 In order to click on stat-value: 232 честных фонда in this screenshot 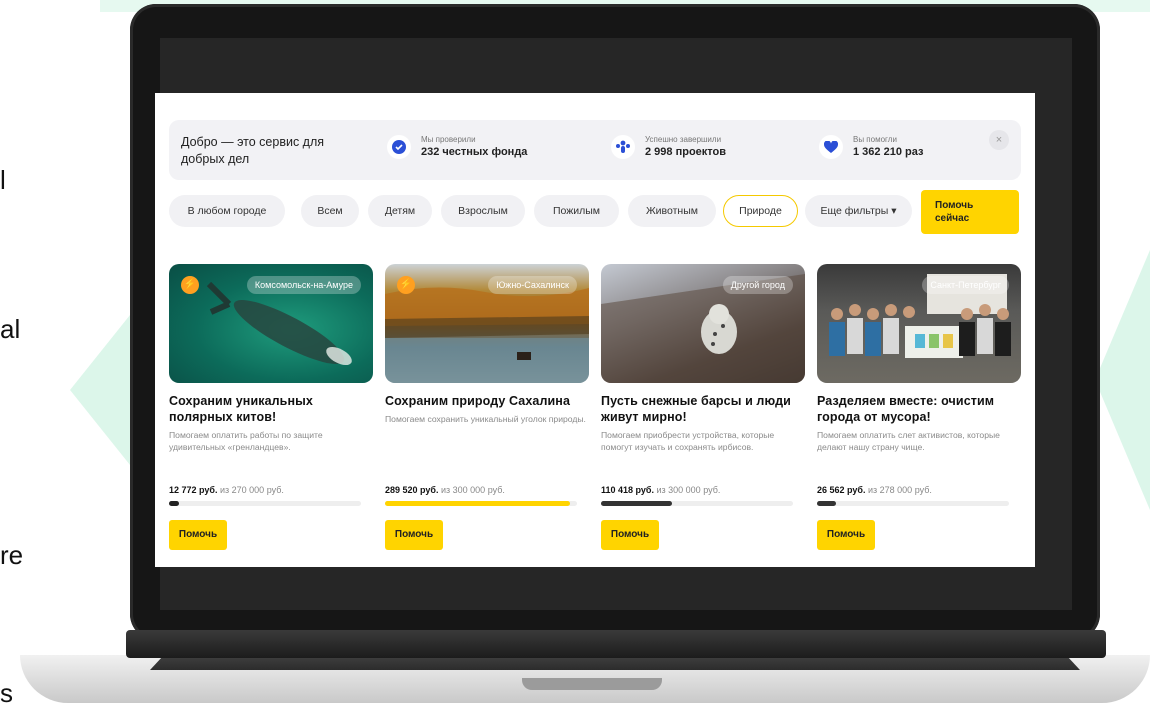, I will do `click(474, 152)`.